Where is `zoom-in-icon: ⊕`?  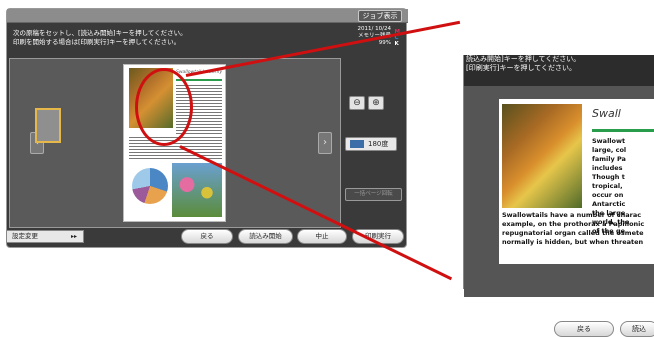 zoom-in-icon: ⊕ is located at coordinates (376, 103).